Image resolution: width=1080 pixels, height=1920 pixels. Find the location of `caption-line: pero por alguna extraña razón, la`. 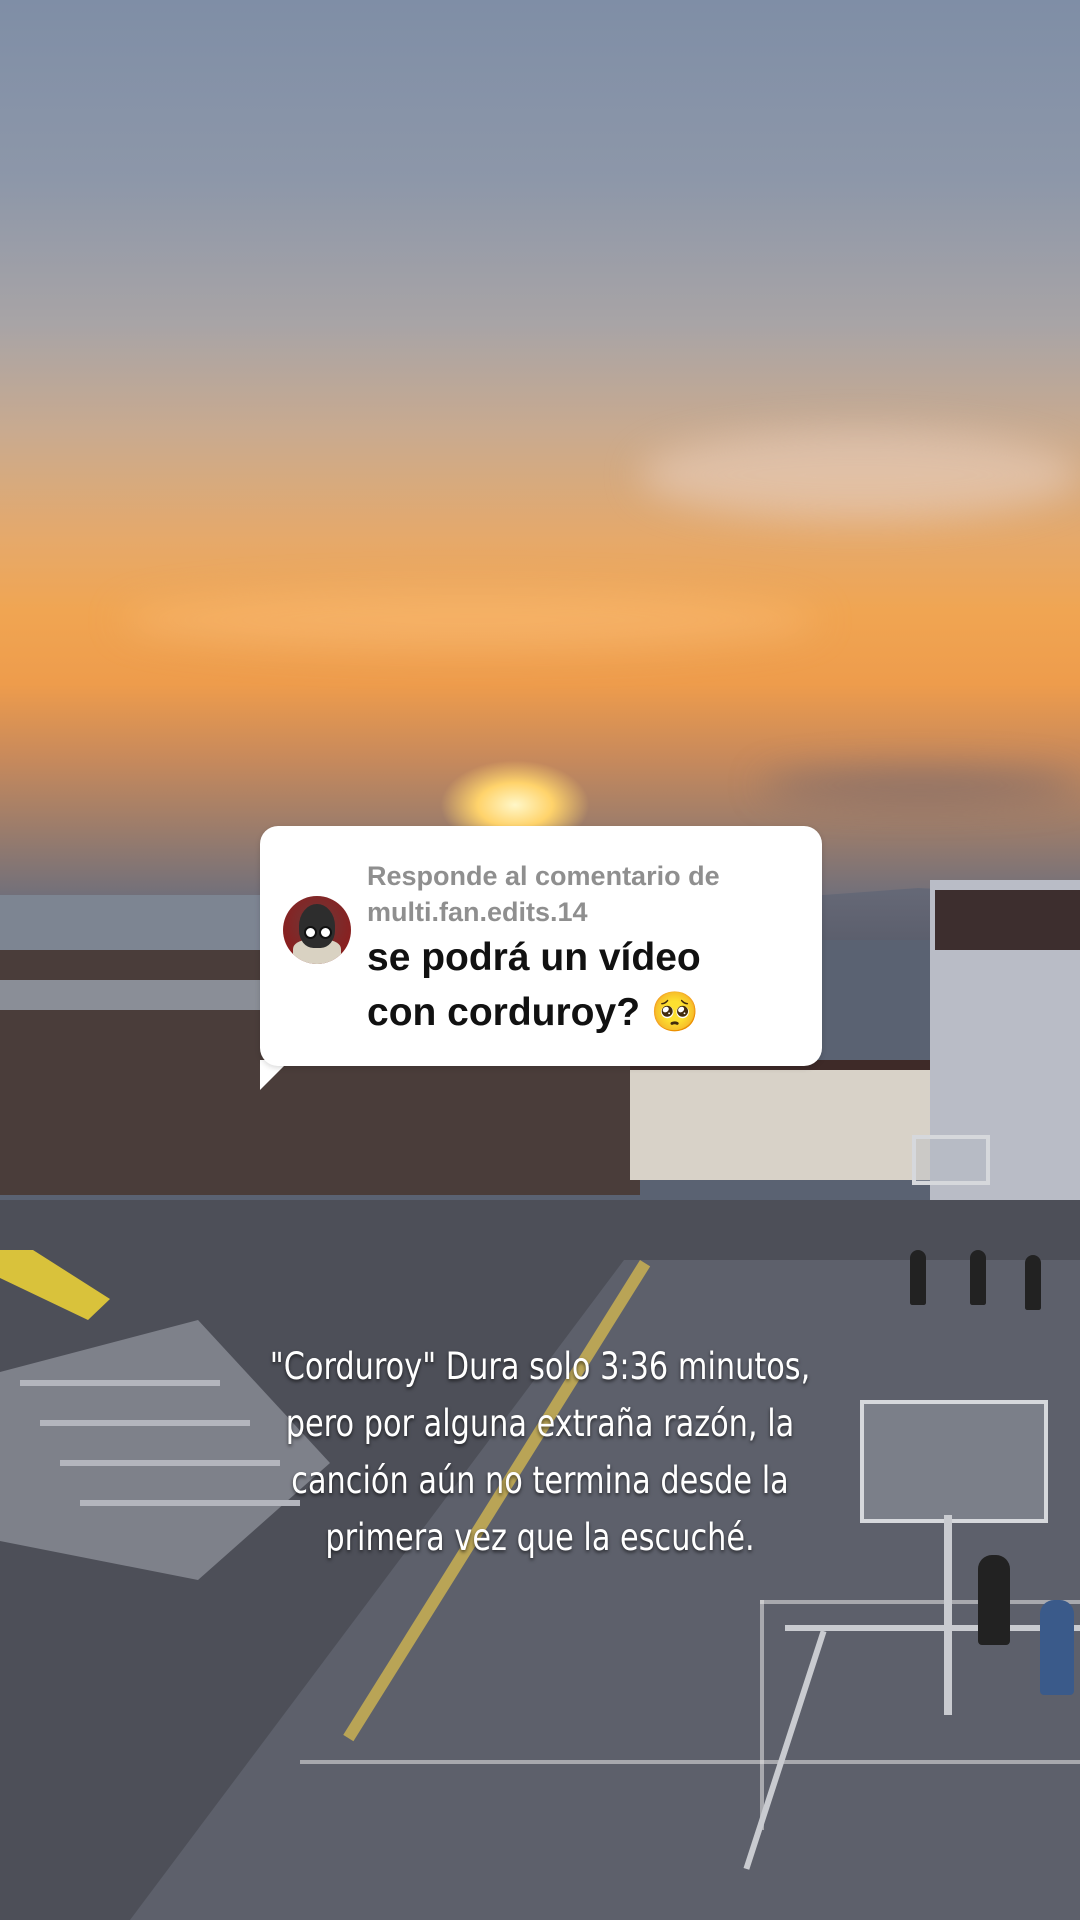

caption-line: pero por alguna extraña razón, la is located at coordinates (540, 1423).